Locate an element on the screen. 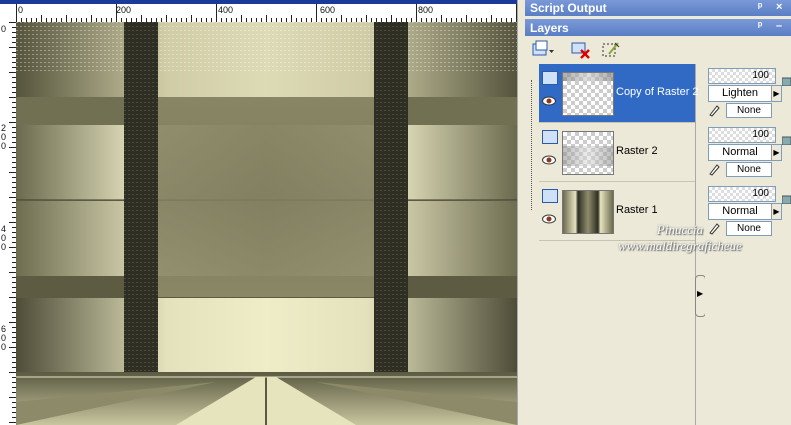 The width and height of the screenshot is (791, 425). edit-selection-icon is located at coordinates (611, 49).